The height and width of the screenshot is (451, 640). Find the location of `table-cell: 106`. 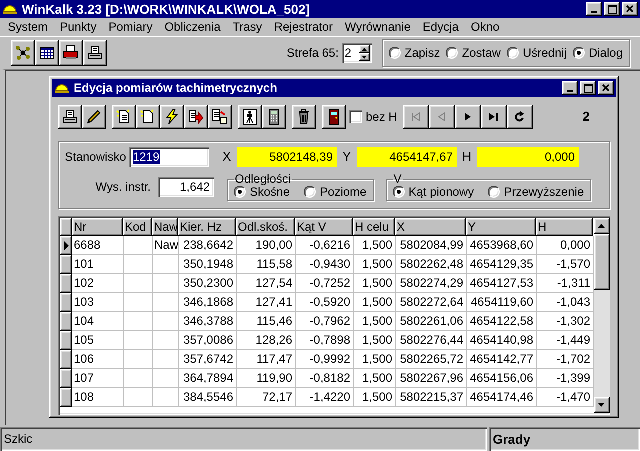

table-cell: 106 is located at coordinates (97, 359).